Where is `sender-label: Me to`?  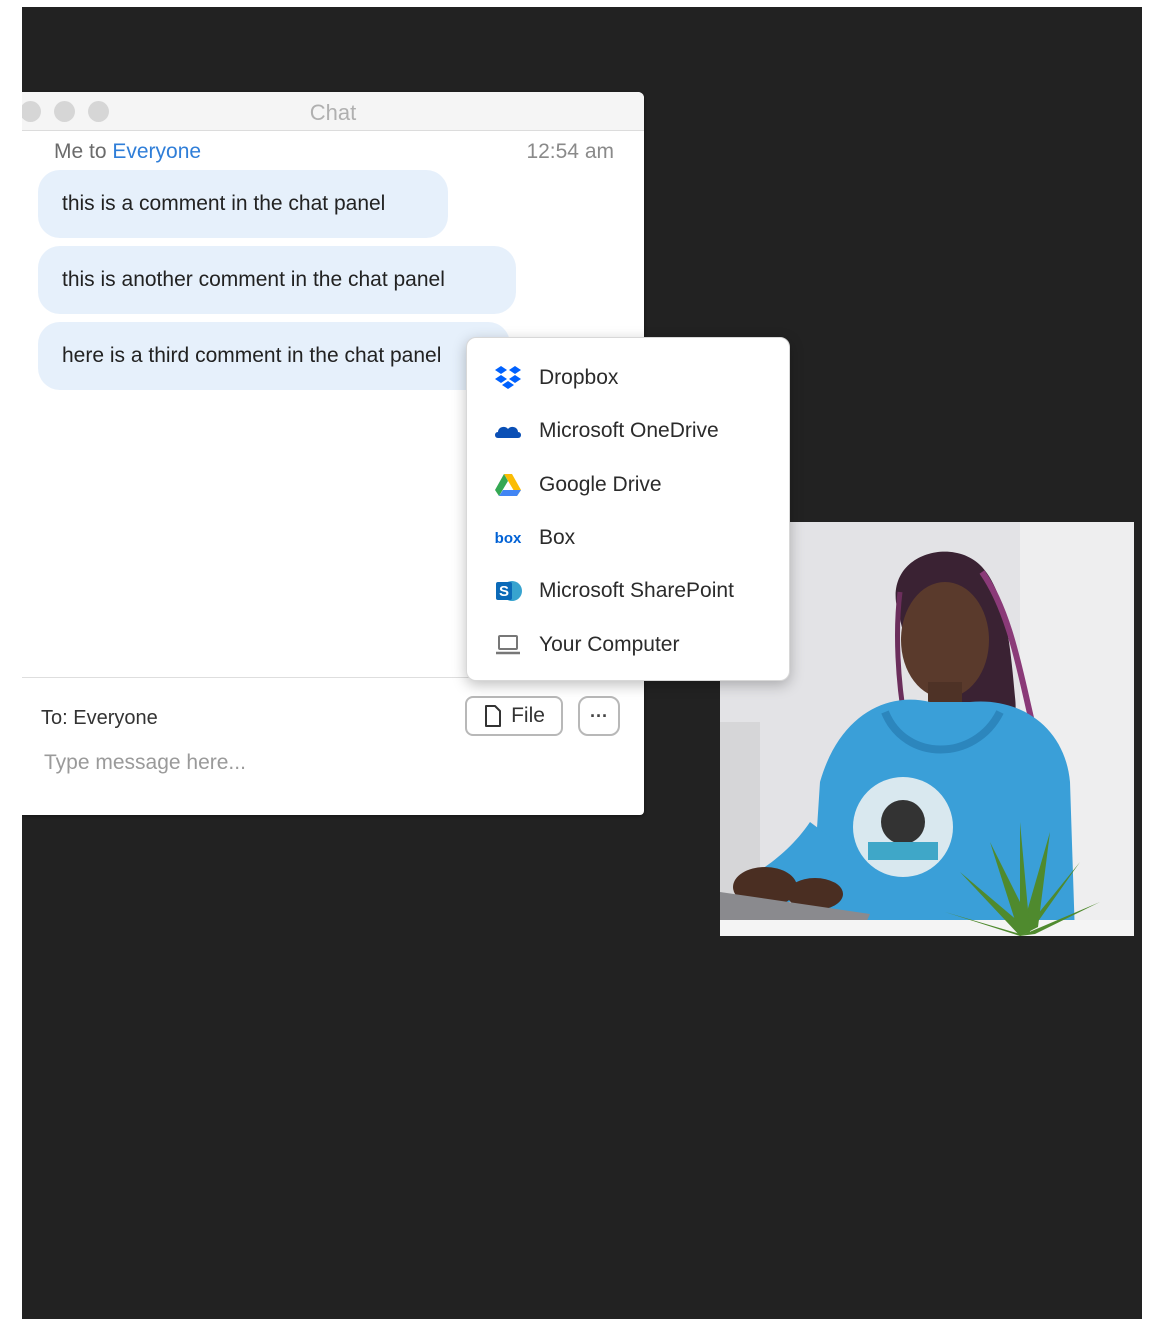 sender-label: Me to is located at coordinates (80, 151).